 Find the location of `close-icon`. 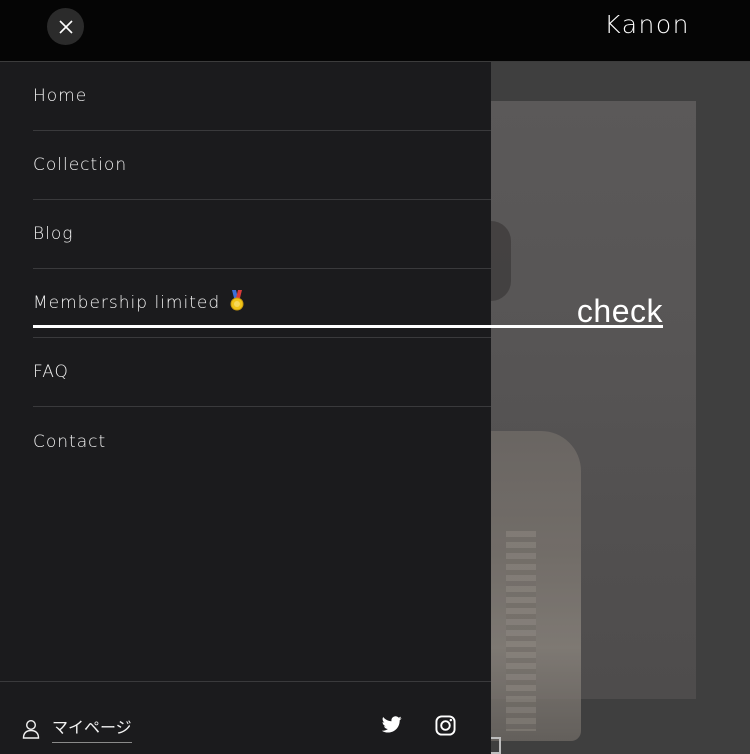

close-icon is located at coordinates (65, 26).